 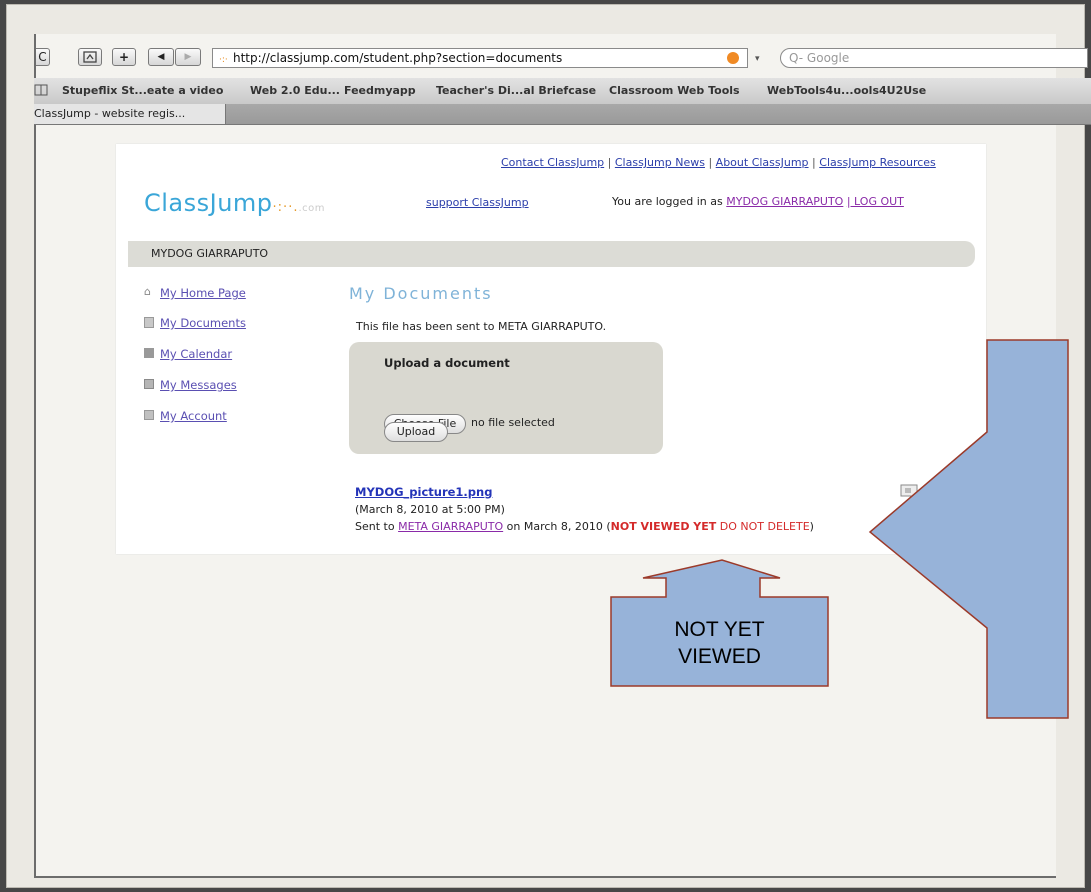 I want to click on callout-line-2: VIEWED, so click(x=719, y=656).